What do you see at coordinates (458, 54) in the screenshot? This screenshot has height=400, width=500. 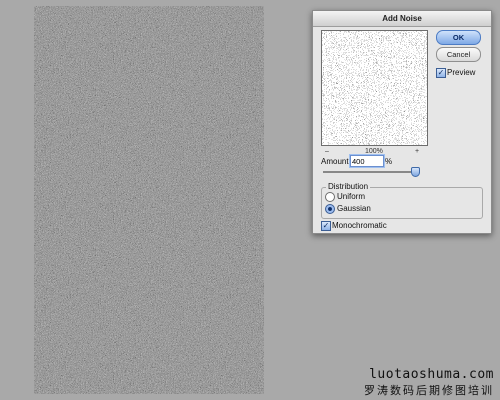 I see `cancel-button: Cancel` at bounding box center [458, 54].